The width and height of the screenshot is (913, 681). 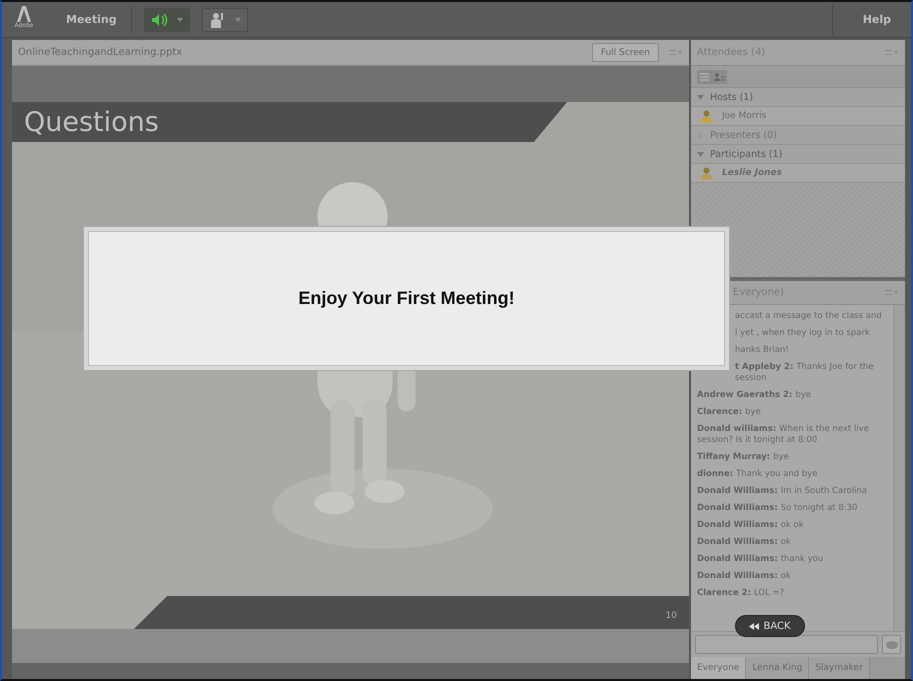 I want to click on chat-message: Clarence 2: LOL =?, so click(x=741, y=593).